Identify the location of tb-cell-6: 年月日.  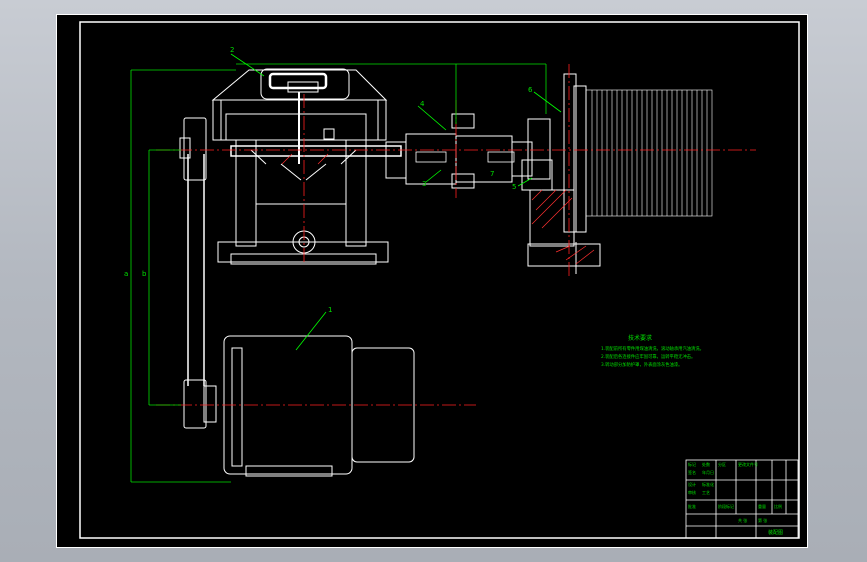
(708, 472).